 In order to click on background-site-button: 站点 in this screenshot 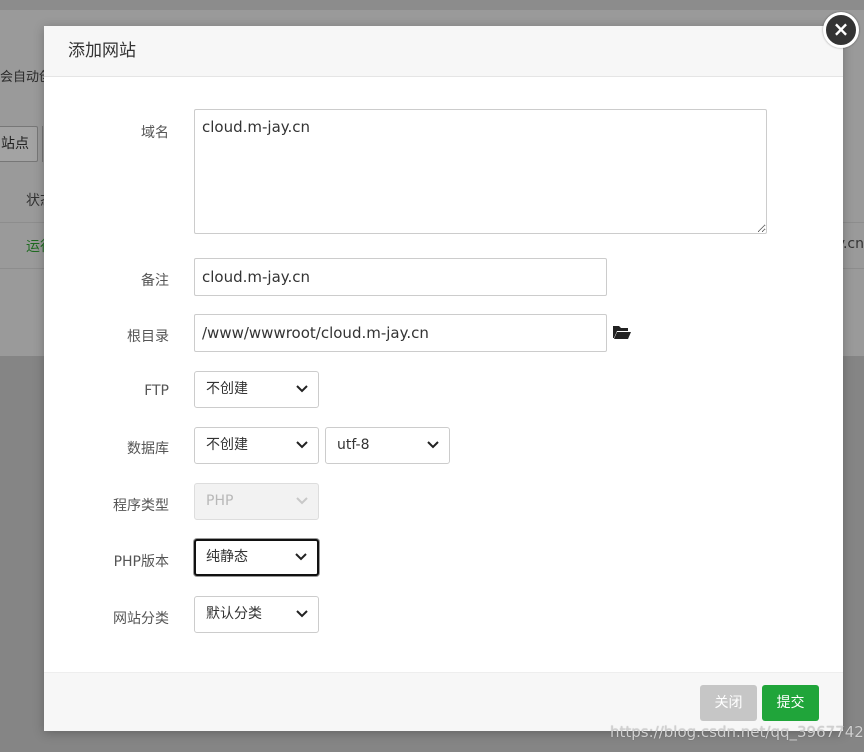, I will do `click(19, 144)`.